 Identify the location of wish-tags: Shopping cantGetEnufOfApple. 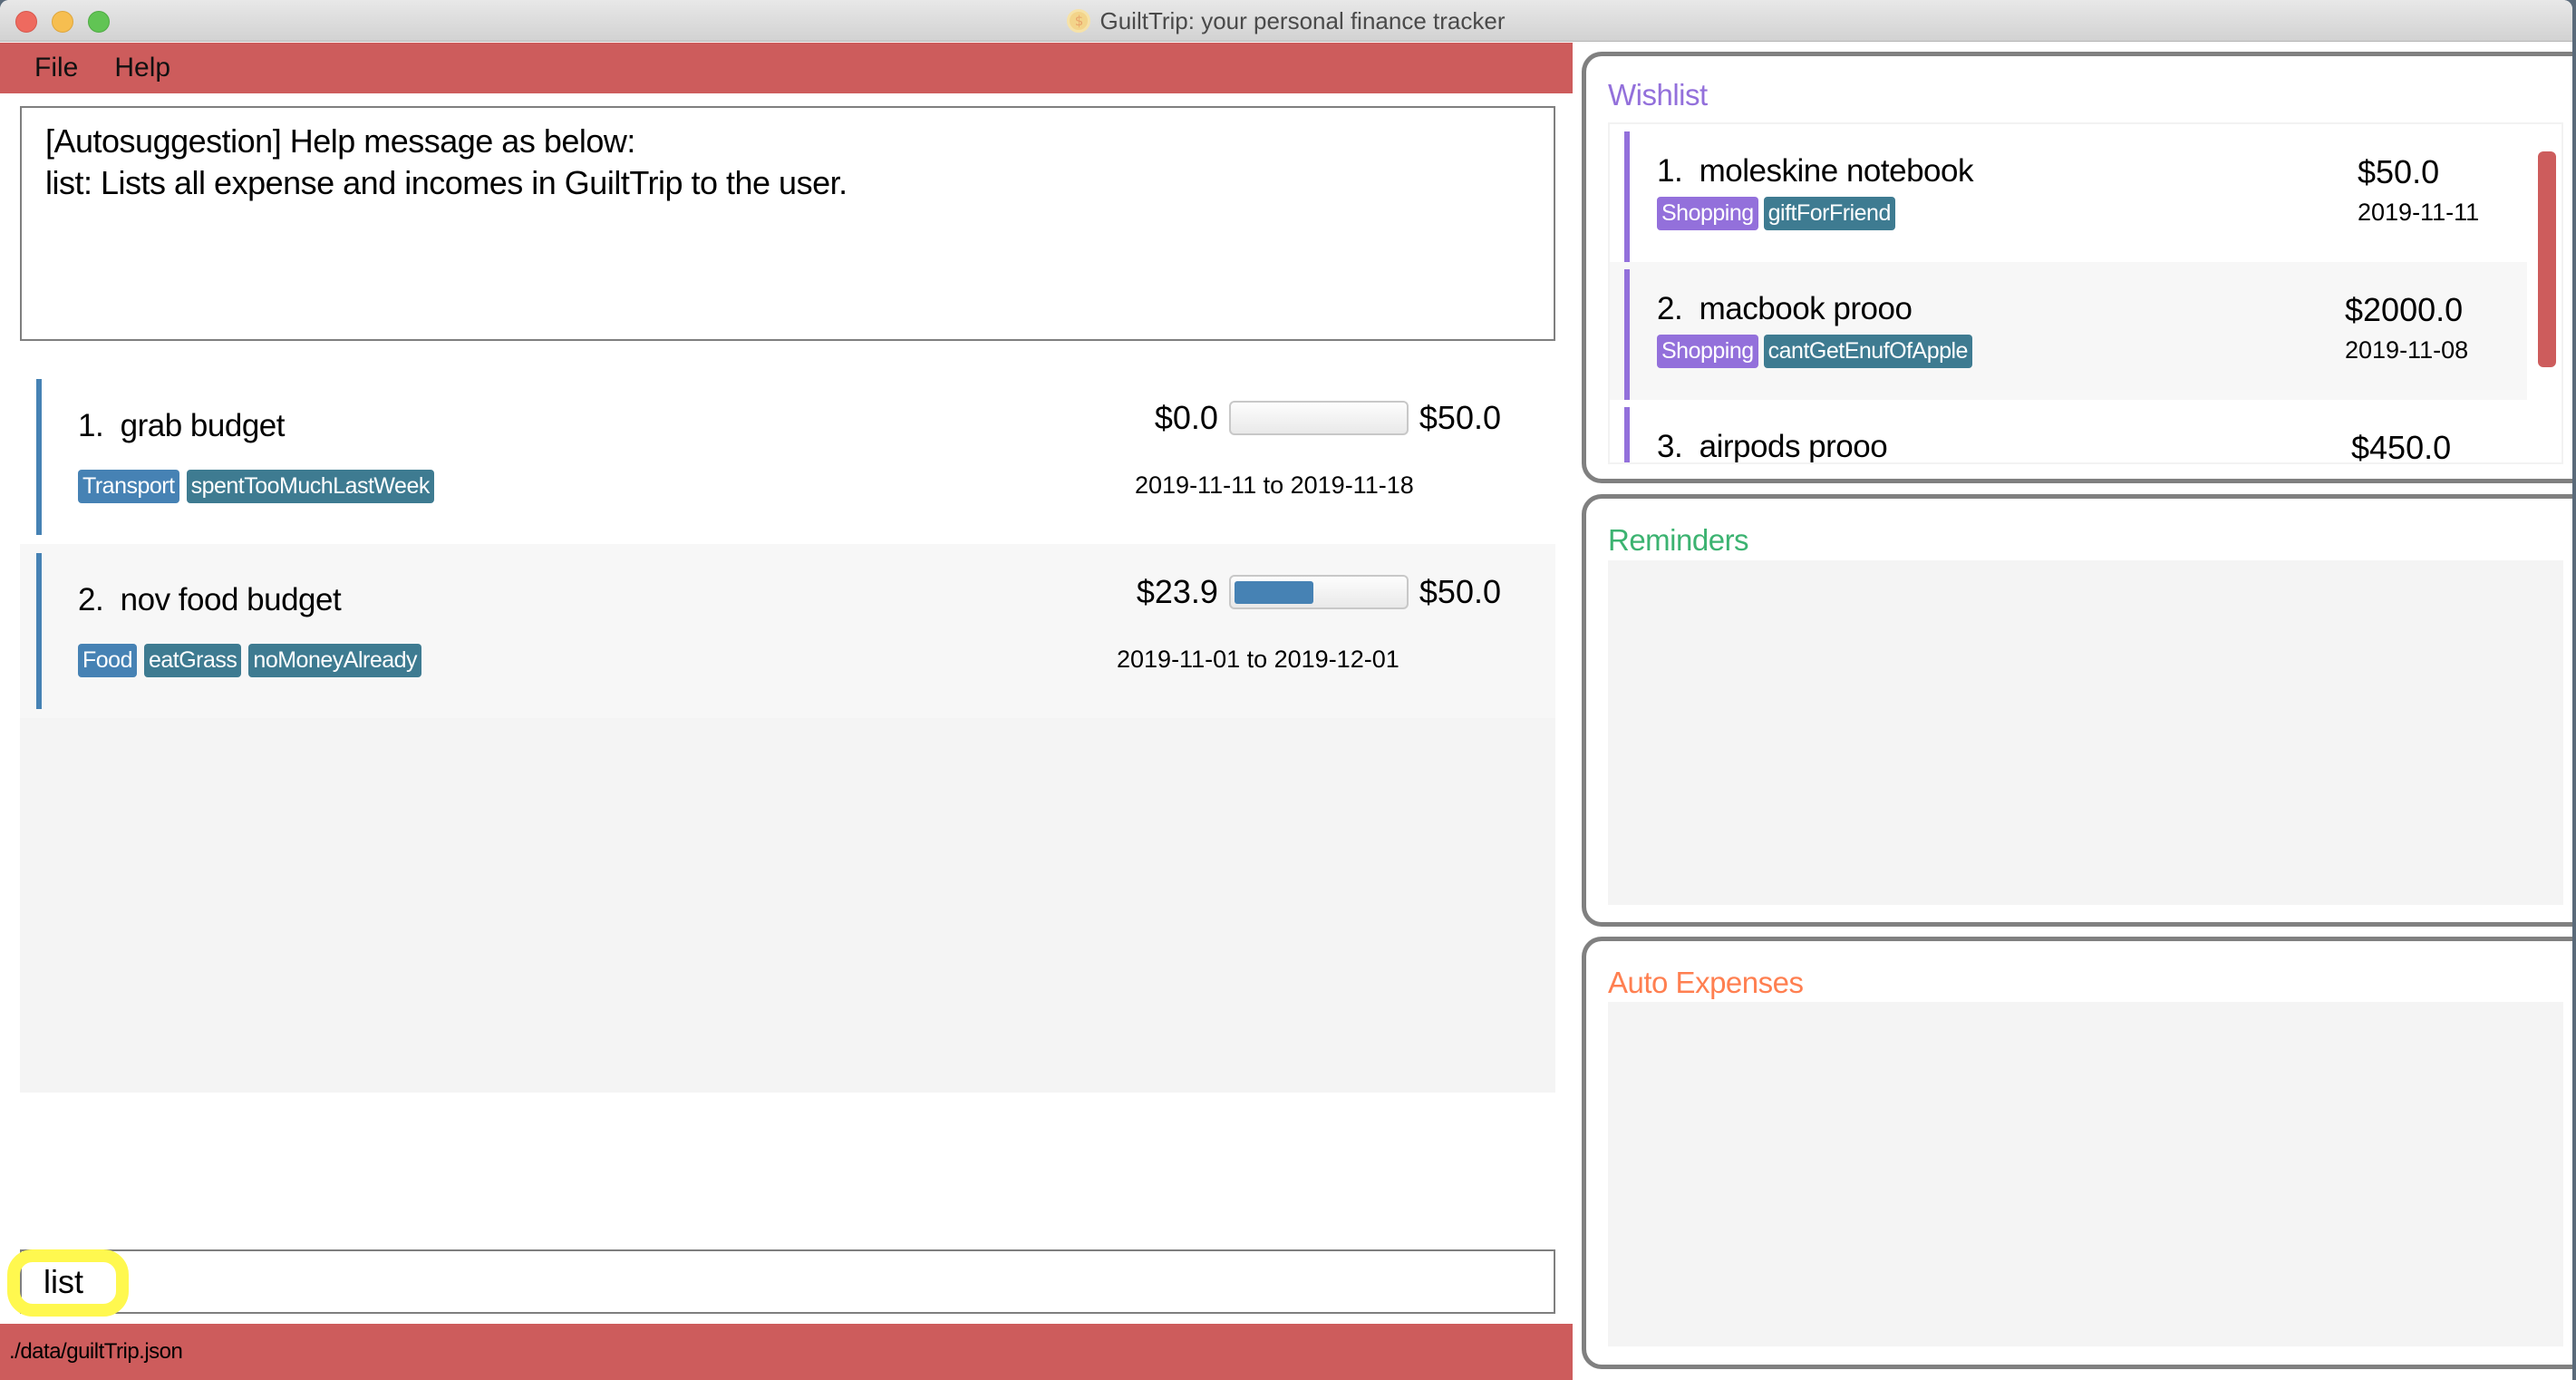
(1814, 351).